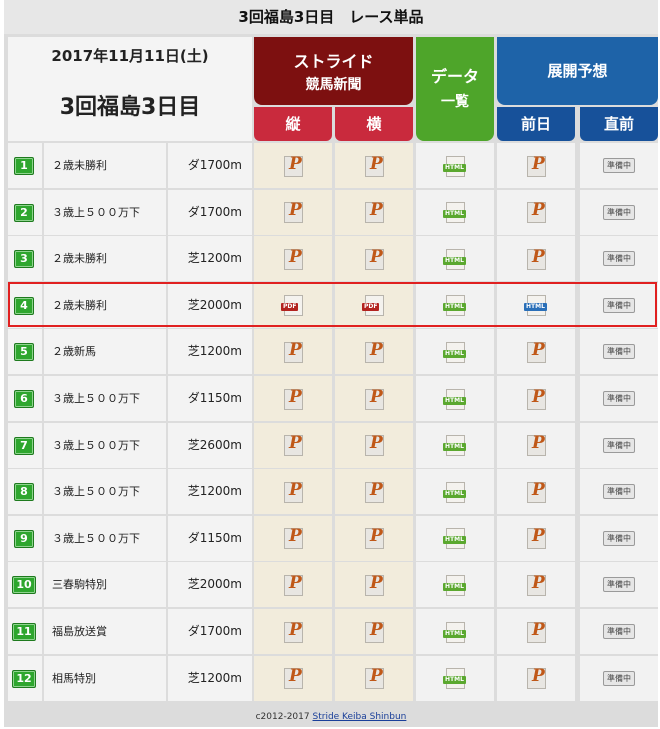 The height and width of the screenshot is (729, 660). I want to click on race-number-badge: 11, so click(24, 632).